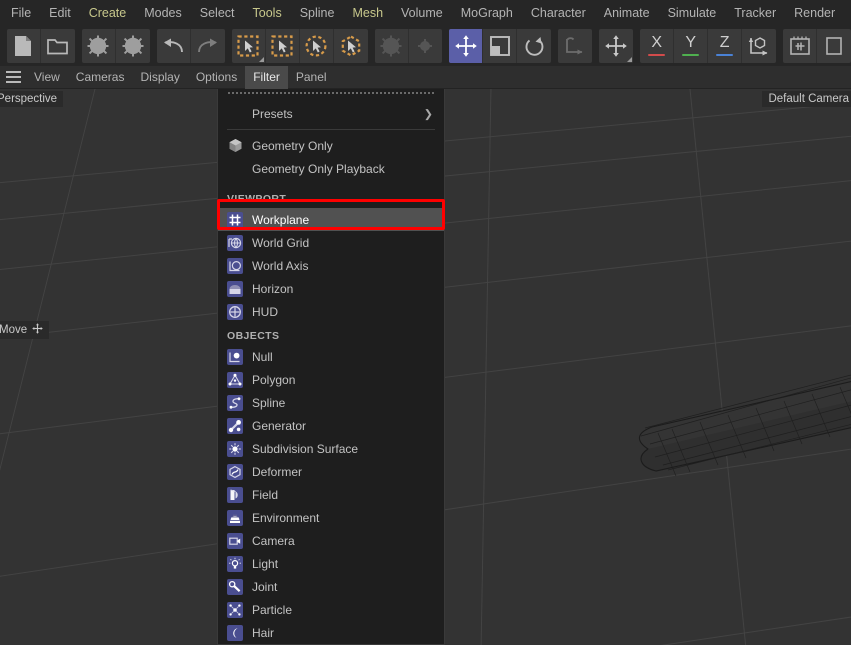 Image resolution: width=851 pixels, height=645 pixels. What do you see at coordinates (281, 242) in the screenshot?
I see `menu-item-label: World Grid` at bounding box center [281, 242].